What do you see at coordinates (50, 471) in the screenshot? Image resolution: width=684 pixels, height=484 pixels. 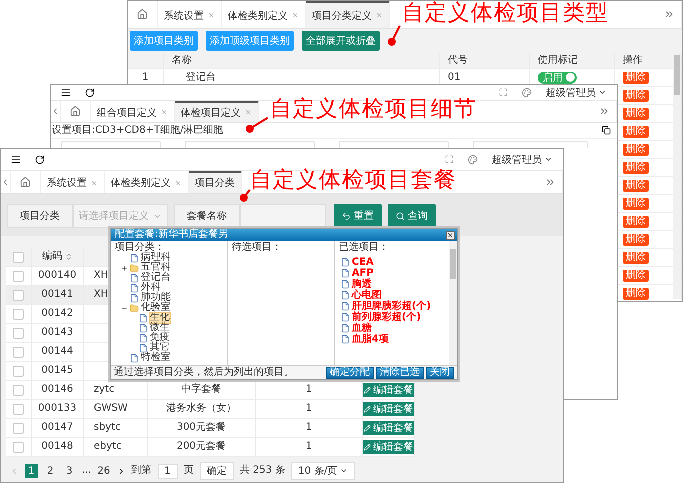 I see `page-number: 2` at bounding box center [50, 471].